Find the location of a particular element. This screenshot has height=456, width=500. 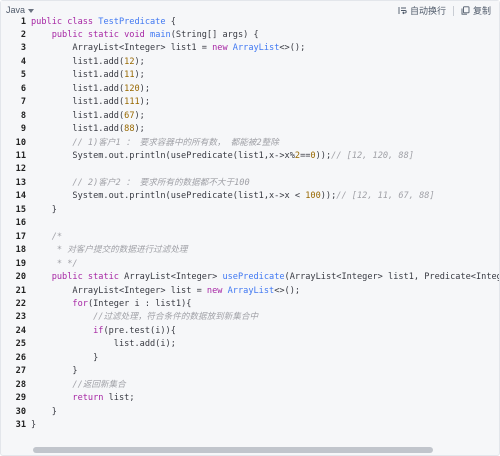

line-number: 10 is located at coordinates (20, 142).